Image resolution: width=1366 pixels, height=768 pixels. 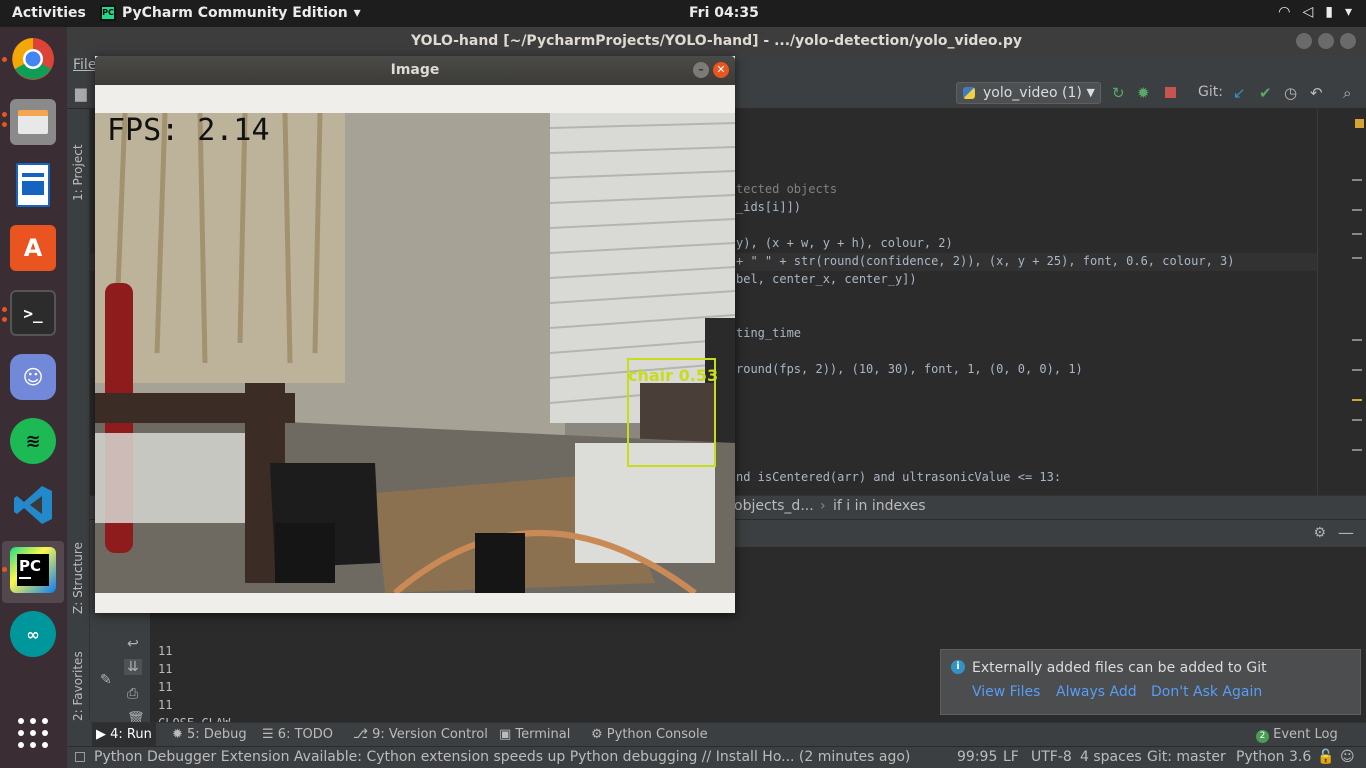 I want to click on tab-event-log-label: Event Log, so click(x=1305, y=734).